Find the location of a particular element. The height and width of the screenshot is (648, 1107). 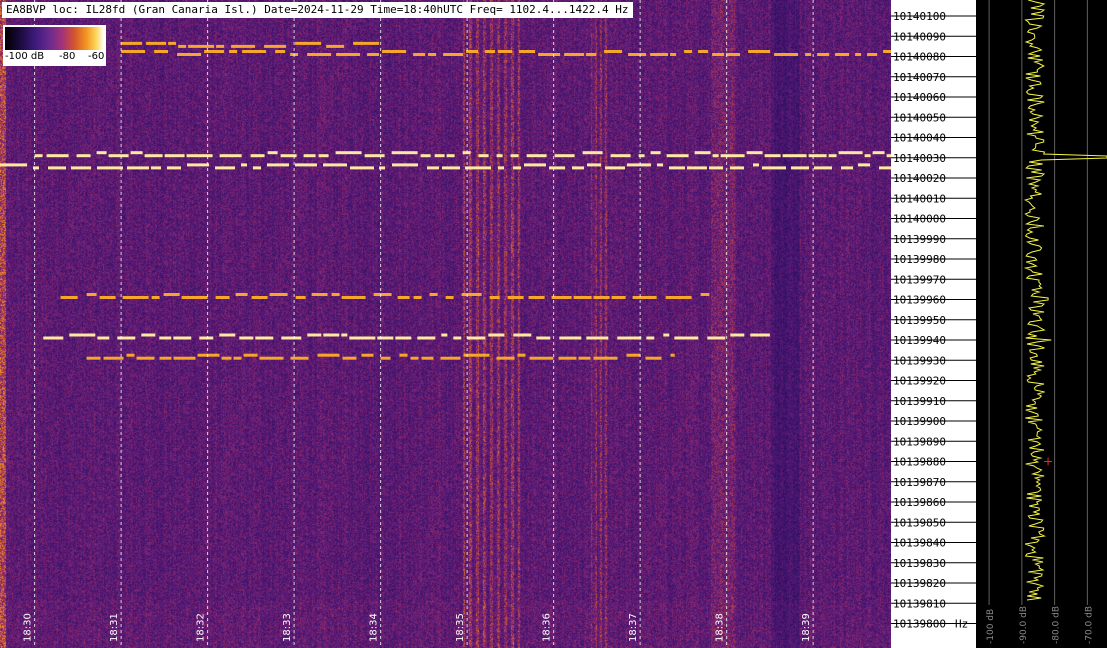

freq-tick-label: 10140100 is located at coordinates (919, 16).